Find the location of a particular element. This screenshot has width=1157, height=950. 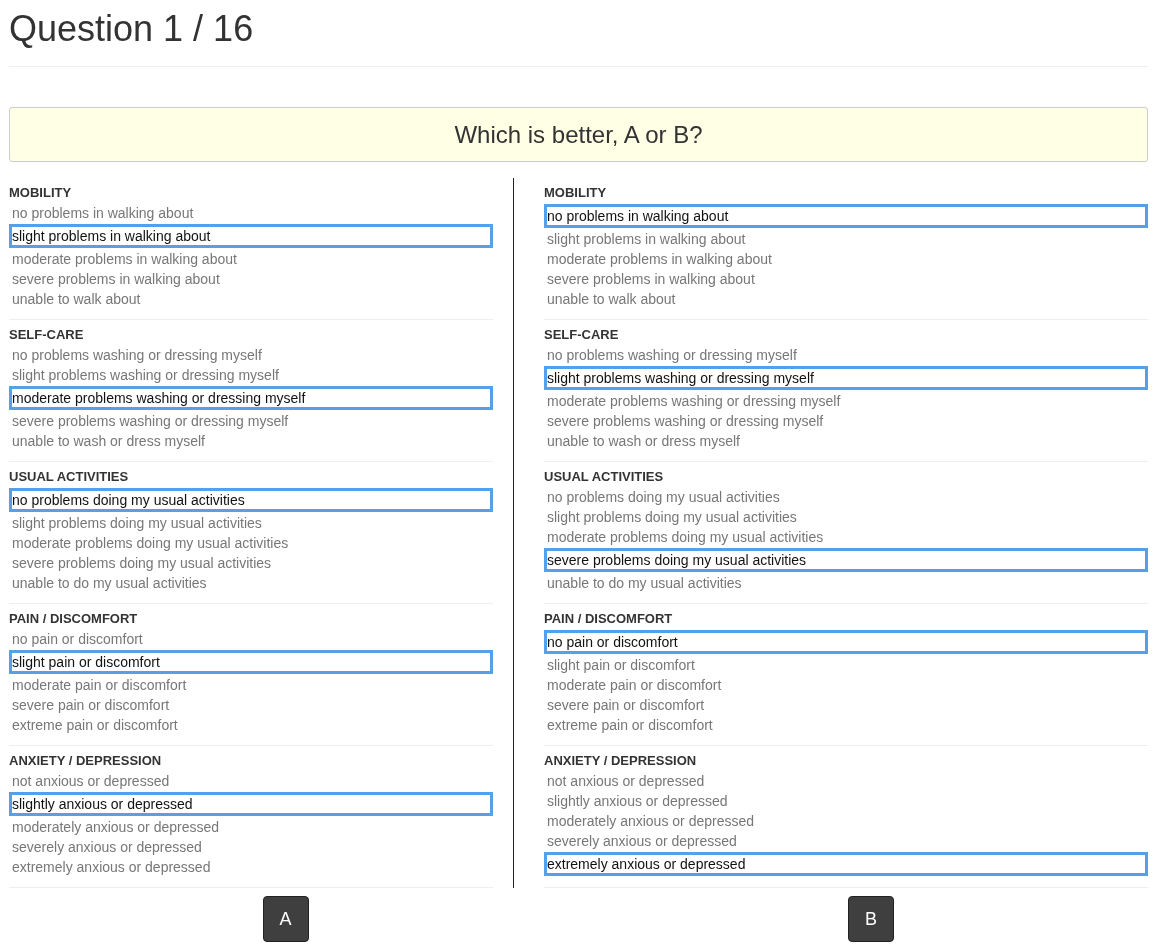

selected-option: slight pain or discomfort is located at coordinates (251, 662).